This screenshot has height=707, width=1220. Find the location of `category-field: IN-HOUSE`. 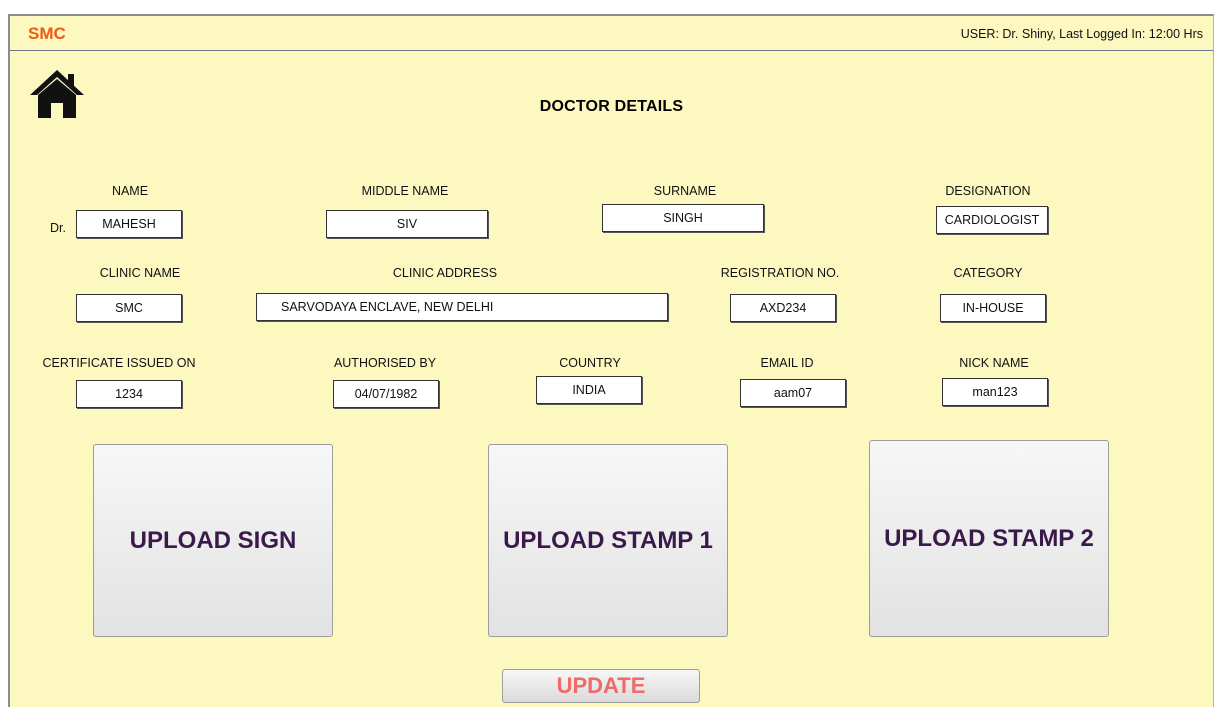

category-field: IN-HOUSE is located at coordinates (993, 308).